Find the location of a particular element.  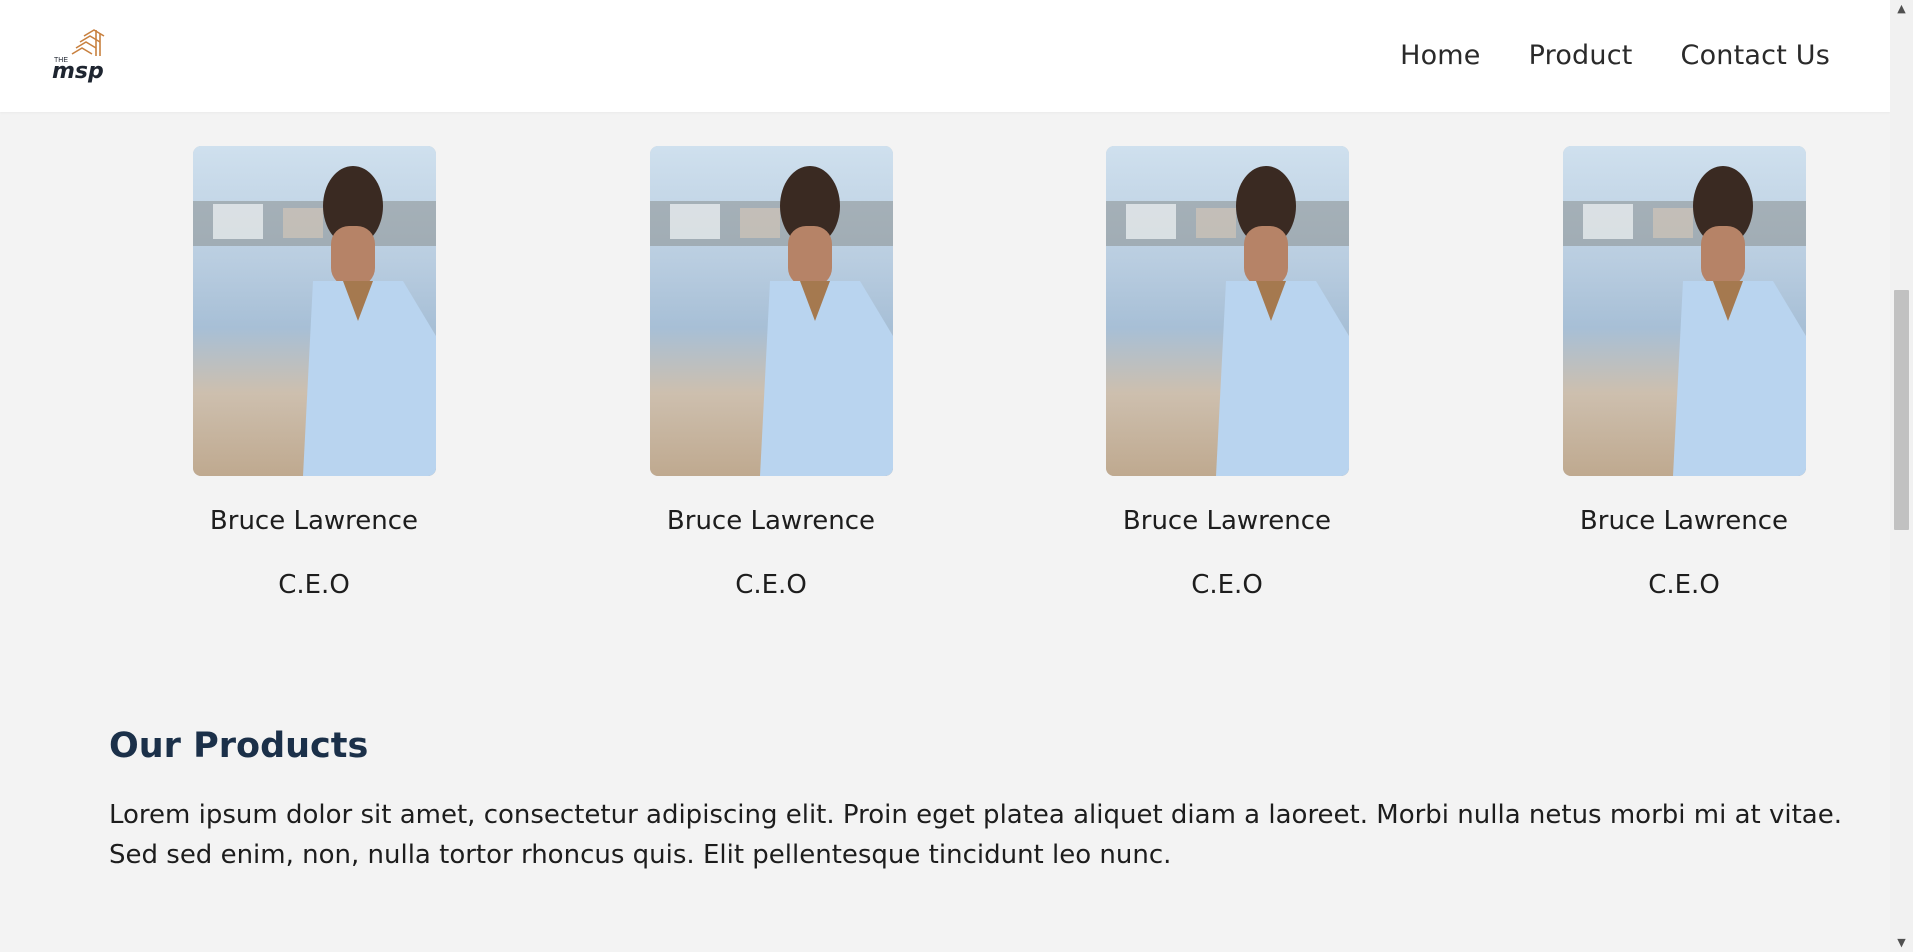

nav-home-link: Home is located at coordinates (1440, 56).